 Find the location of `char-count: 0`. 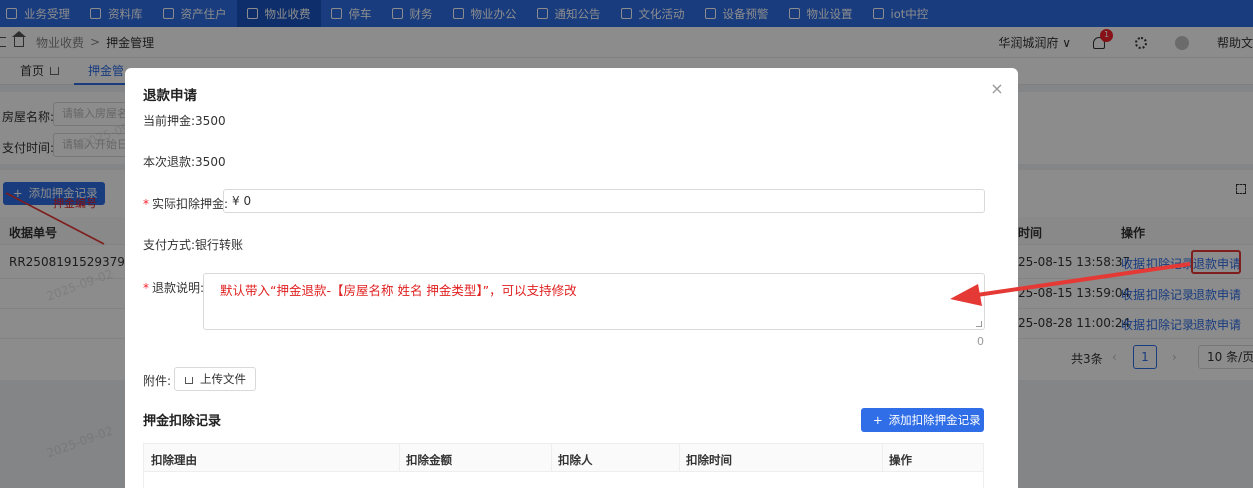

char-count: 0 is located at coordinates (980, 341).